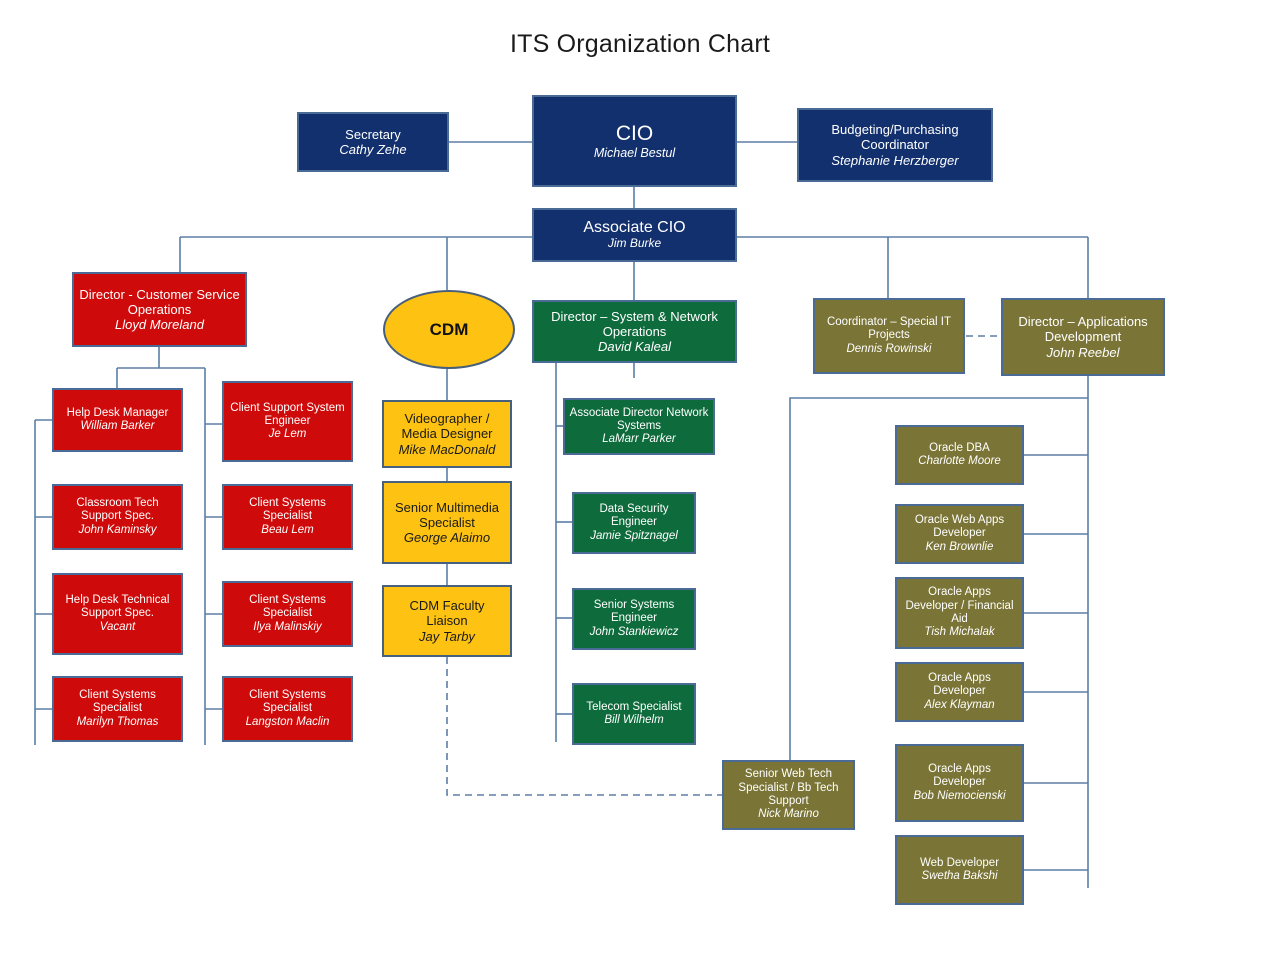 The height and width of the screenshot is (960, 1280). I want to click on node-oracle-dba: Oracle DBA Charlotte Moore, so click(959, 455).